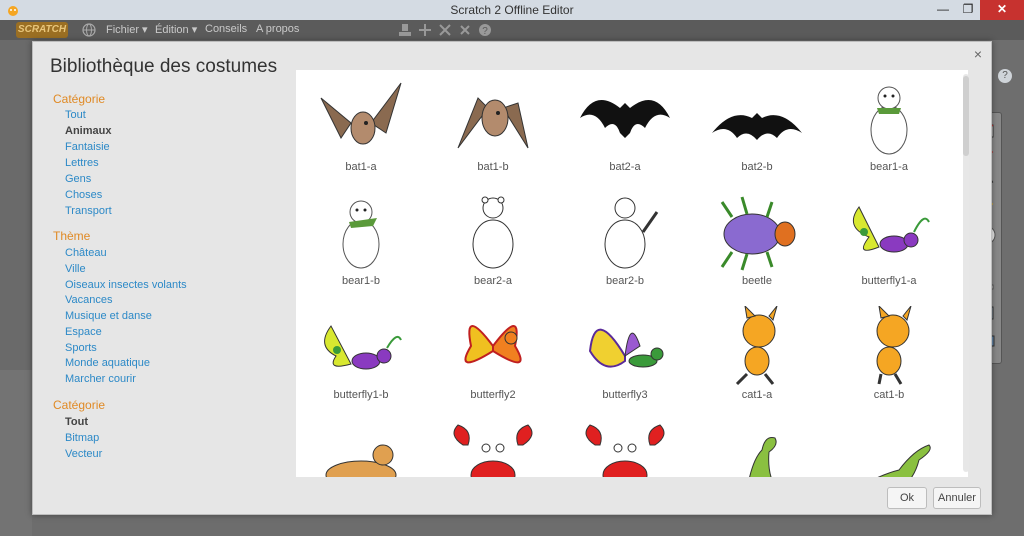 This screenshot has height=536, width=1024. What do you see at coordinates (907, 498) in the screenshot?
I see `ok-button: Ok` at bounding box center [907, 498].